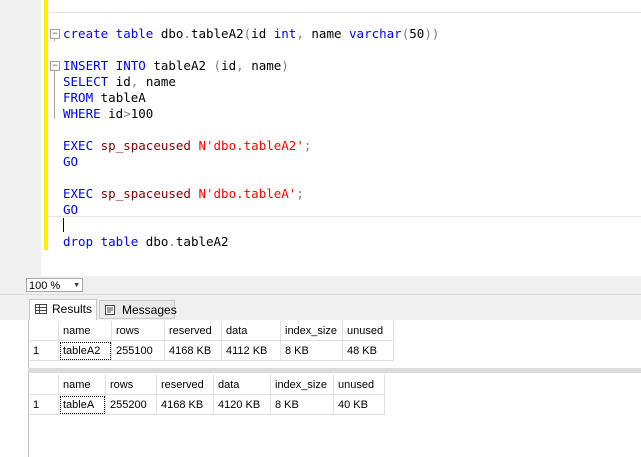 Image resolution: width=641 pixels, height=457 pixels. What do you see at coordinates (285, 33) in the screenshot?
I see `code-token: int` at bounding box center [285, 33].